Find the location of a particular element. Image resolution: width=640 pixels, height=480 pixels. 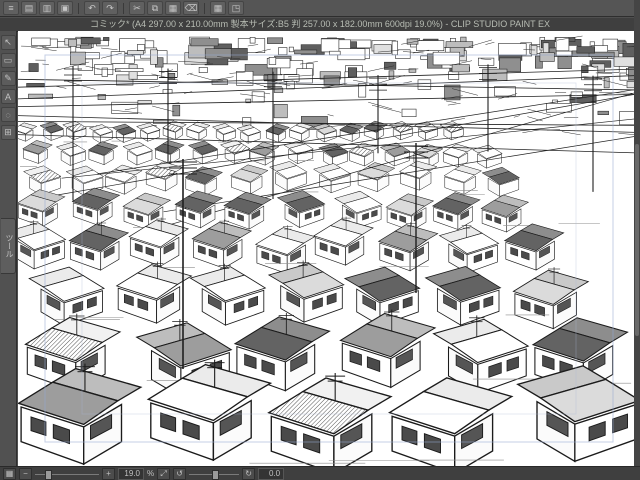

undo-icon: ↶ is located at coordinates (92, 8).